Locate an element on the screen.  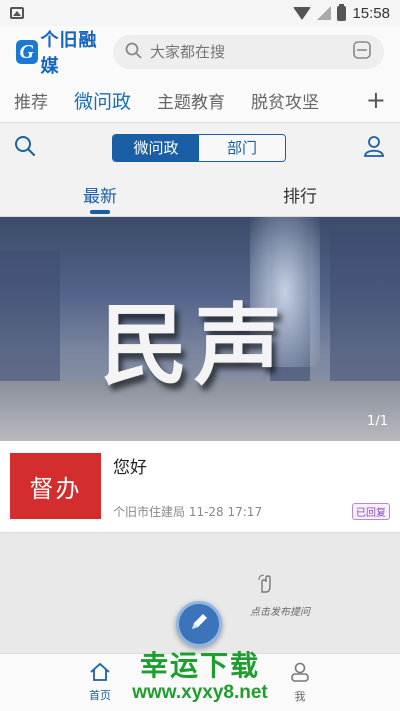
segment-weiwenzheng: 微问政 is located at coordinates (156, 147).